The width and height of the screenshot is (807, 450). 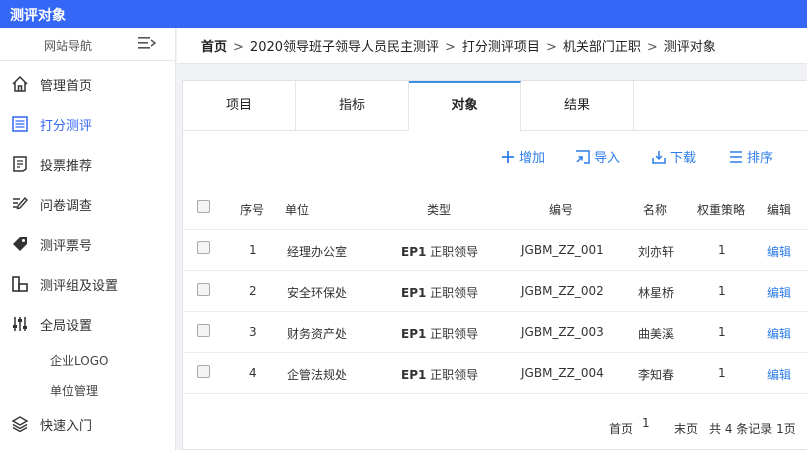 What do you see at coordinates (317, 334) in the screenshot?
I see `cell-unit: 财务资产处` at bounding box center [317, 334].